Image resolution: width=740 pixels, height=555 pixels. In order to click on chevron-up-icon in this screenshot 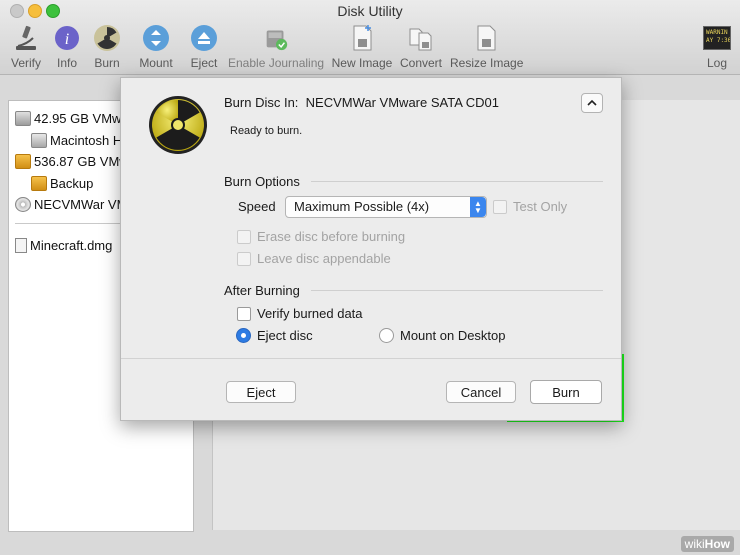, I will do `click(592, 102)`.